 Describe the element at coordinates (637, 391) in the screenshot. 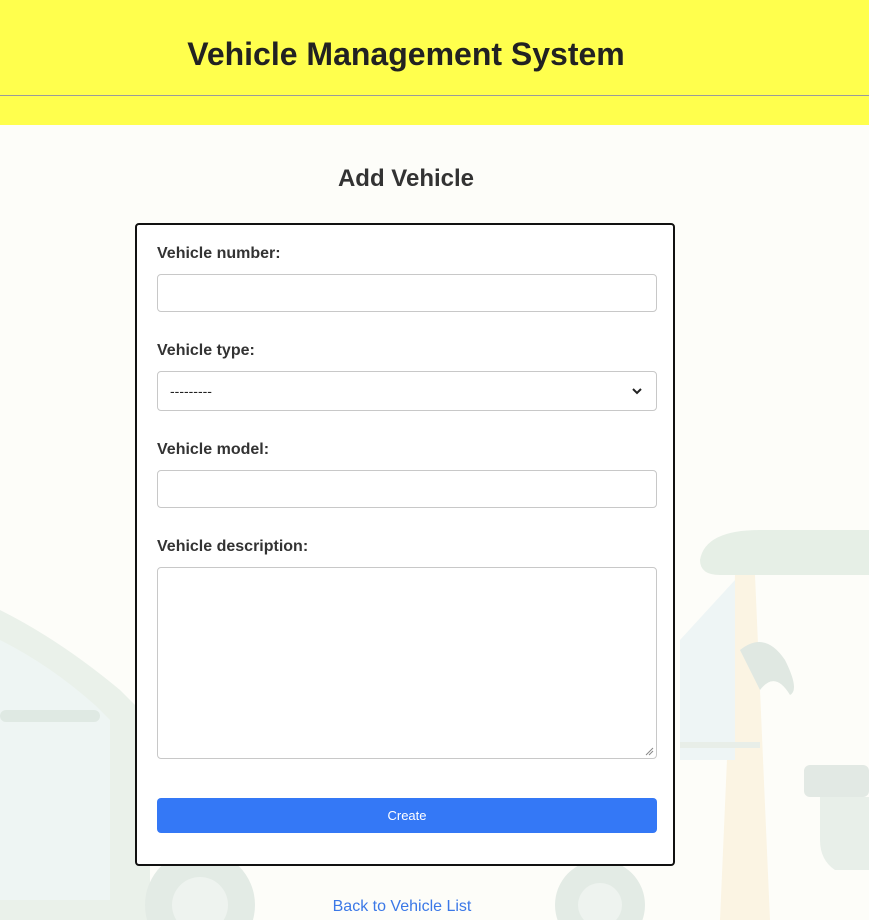

I see `chevron-down-icon` at that location.